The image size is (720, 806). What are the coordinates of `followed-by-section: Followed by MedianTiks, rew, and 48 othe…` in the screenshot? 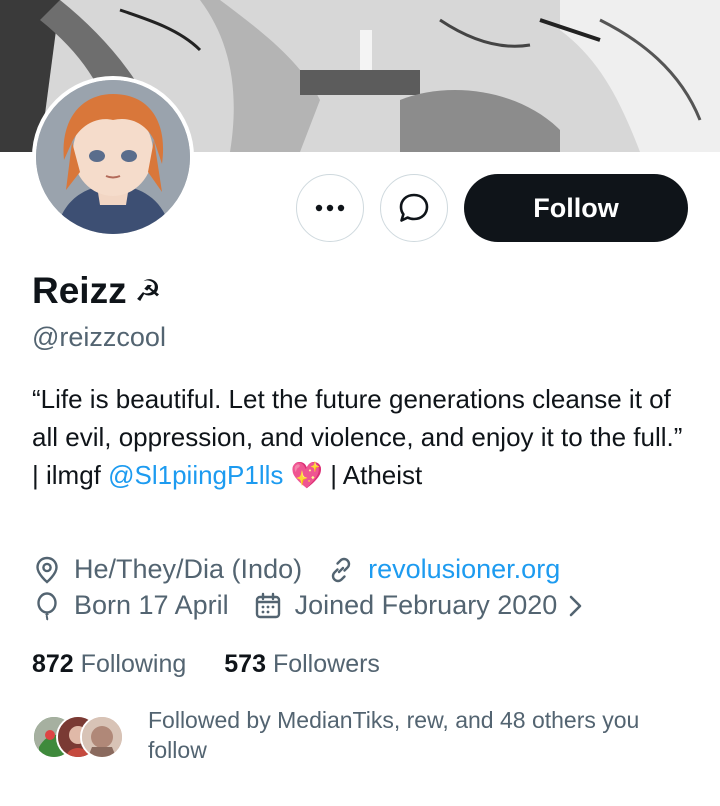 It's located at (360, 735).